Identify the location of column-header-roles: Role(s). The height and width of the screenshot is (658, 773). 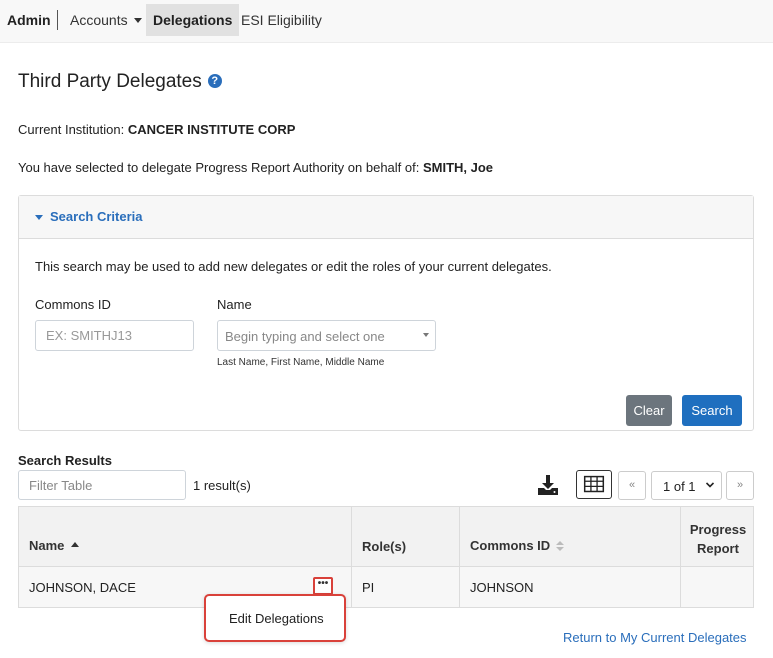
(384, 546).